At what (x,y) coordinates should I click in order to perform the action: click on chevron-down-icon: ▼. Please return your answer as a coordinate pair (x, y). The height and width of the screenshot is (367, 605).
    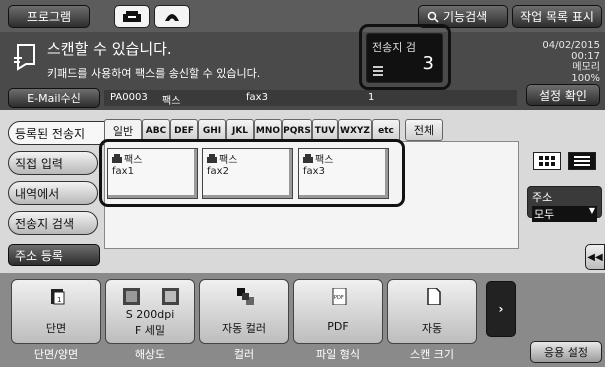
    Looking at the image, I should click on (591, 210).